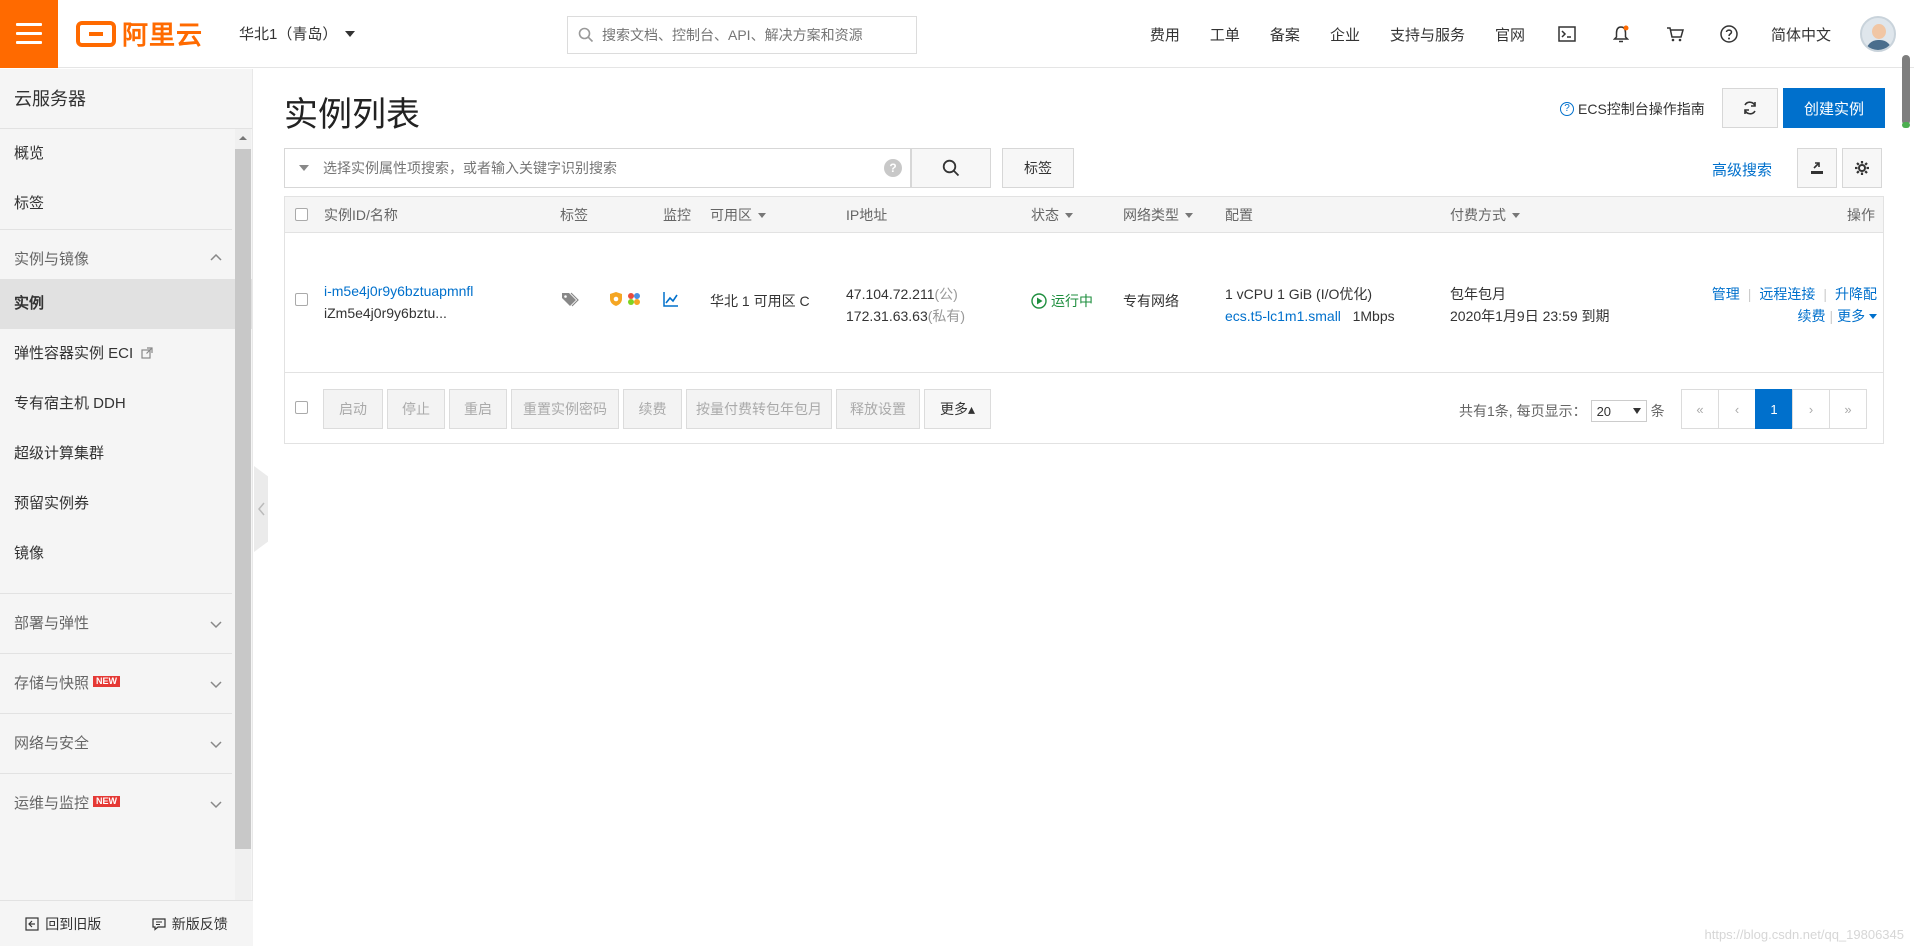 This screenshot has width=1914, height=946. I want to click on pagination: « ‹ 1 › », so click(1774, 409).